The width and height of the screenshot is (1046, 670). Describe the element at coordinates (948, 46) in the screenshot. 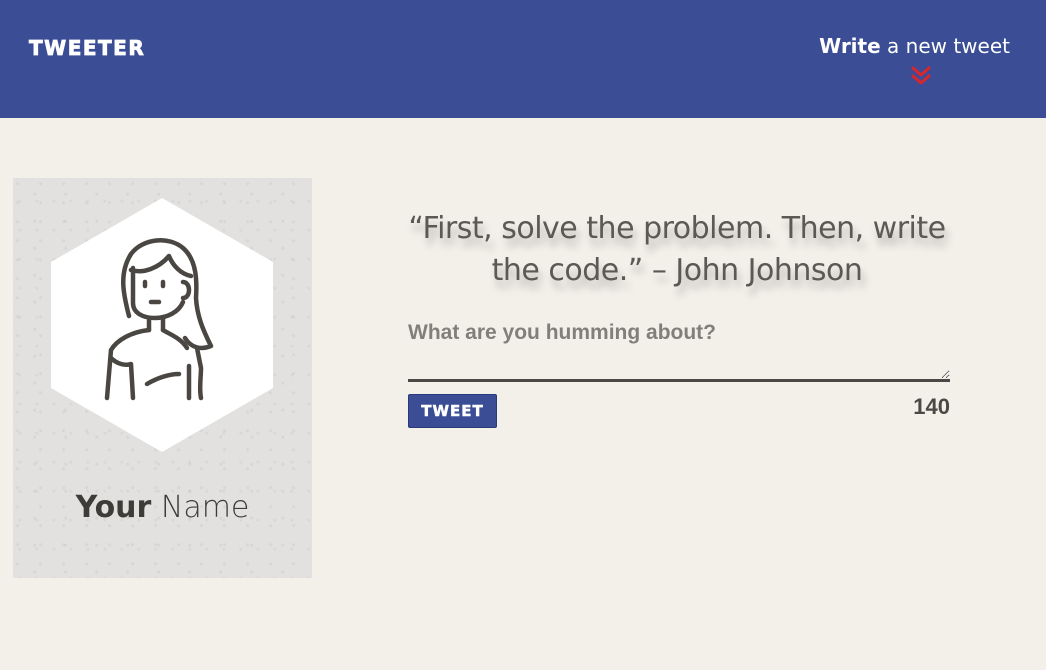

I see `new-tweet-label: a new tweet` at that location.